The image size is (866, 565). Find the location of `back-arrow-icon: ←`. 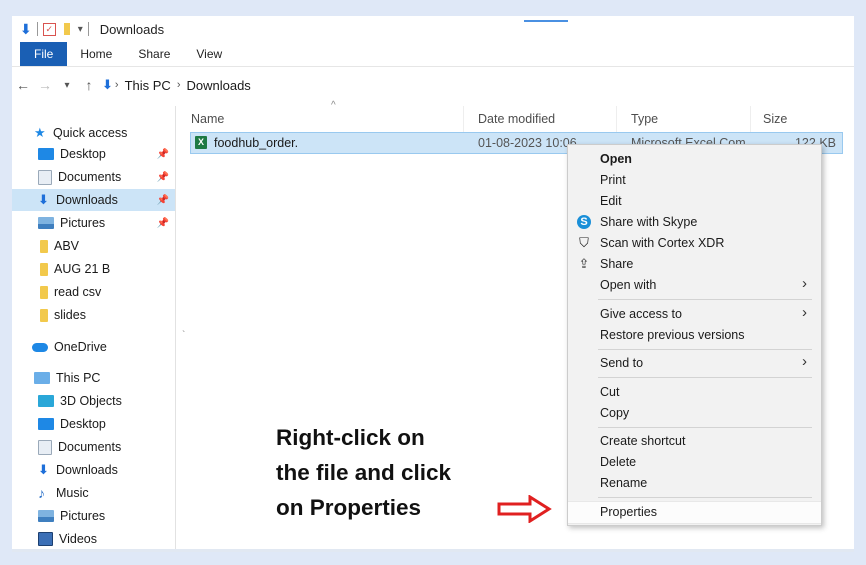

back-arrow-icon: ← is located at coordinates (23, 85).